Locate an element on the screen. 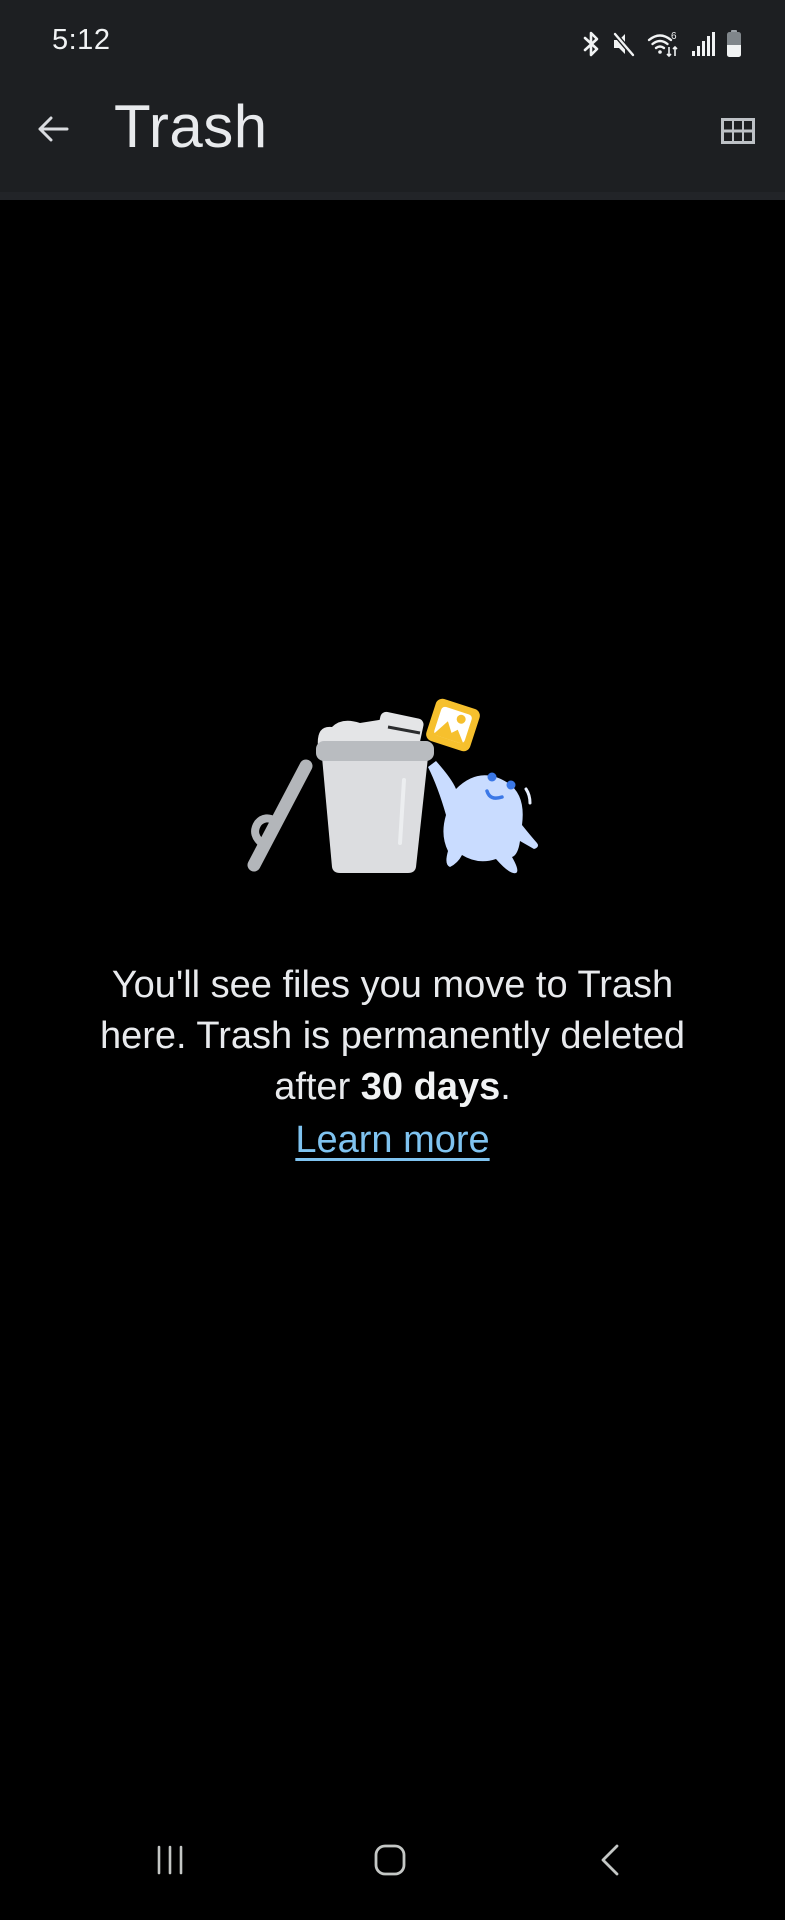 Image resolution: width=785 pixels, height=1920 pixels. grid-view-button is located at coordinates (738, 131).